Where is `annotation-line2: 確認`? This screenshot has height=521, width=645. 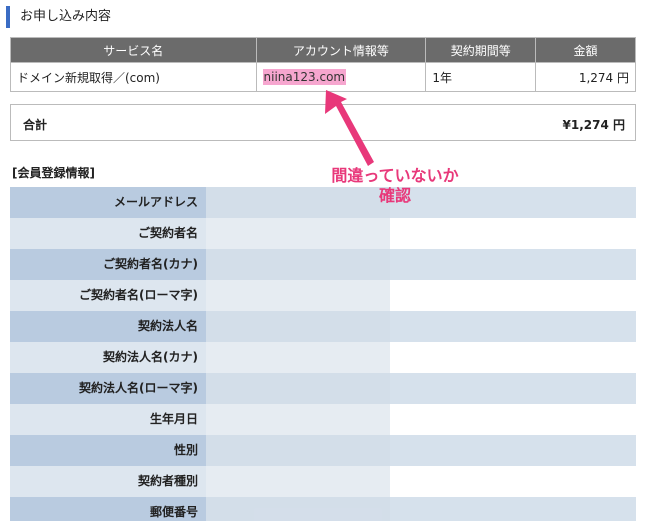
annotation-line2: 確認 is located at coordinates (394, 195).